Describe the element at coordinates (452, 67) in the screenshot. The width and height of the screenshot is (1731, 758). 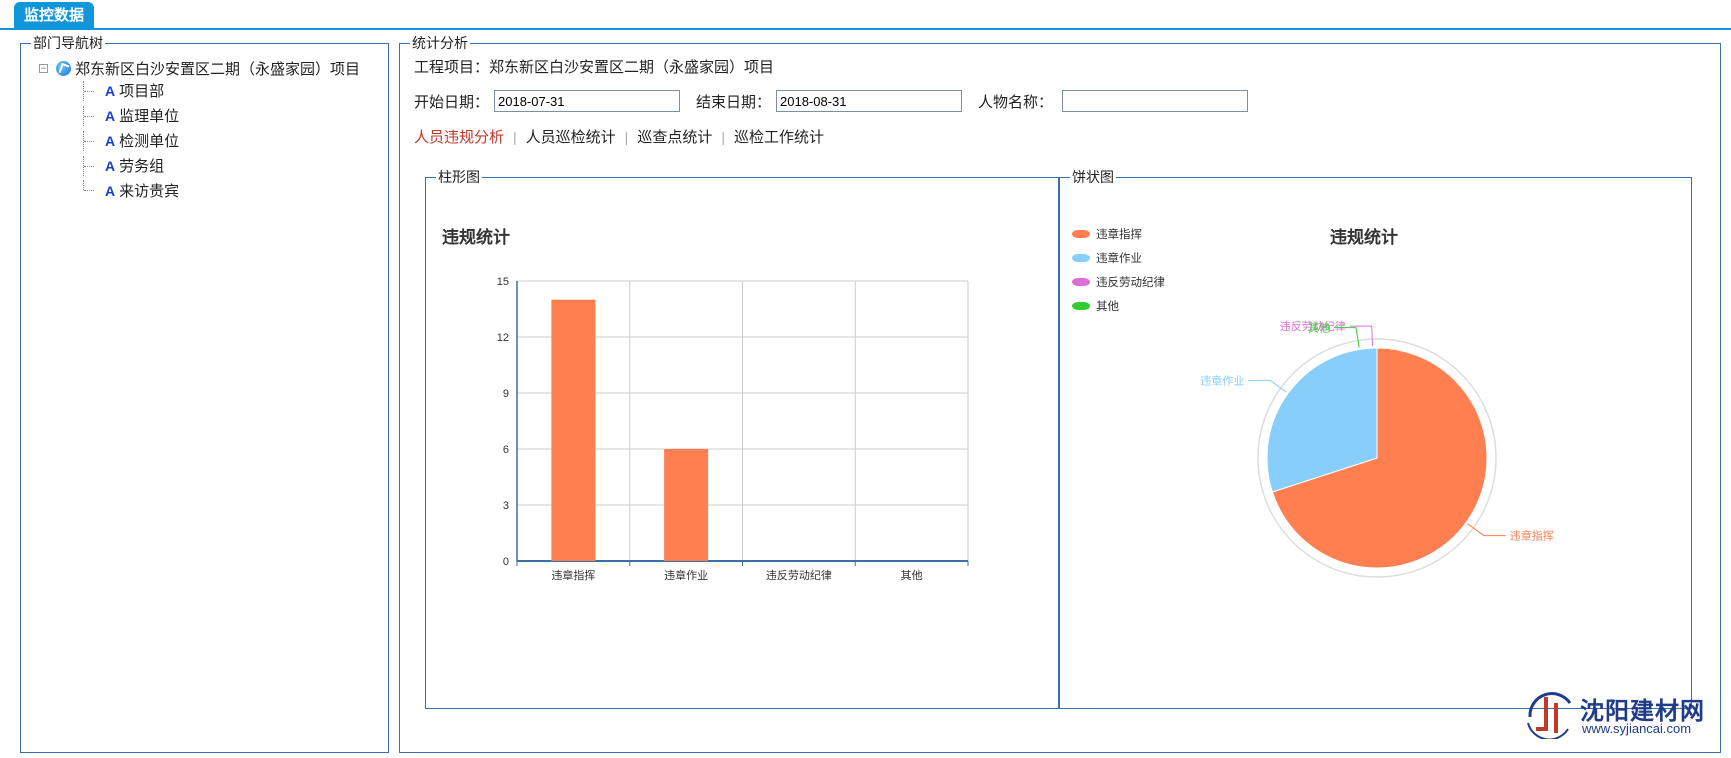
I see `project-label: 工程项目：` at that location.